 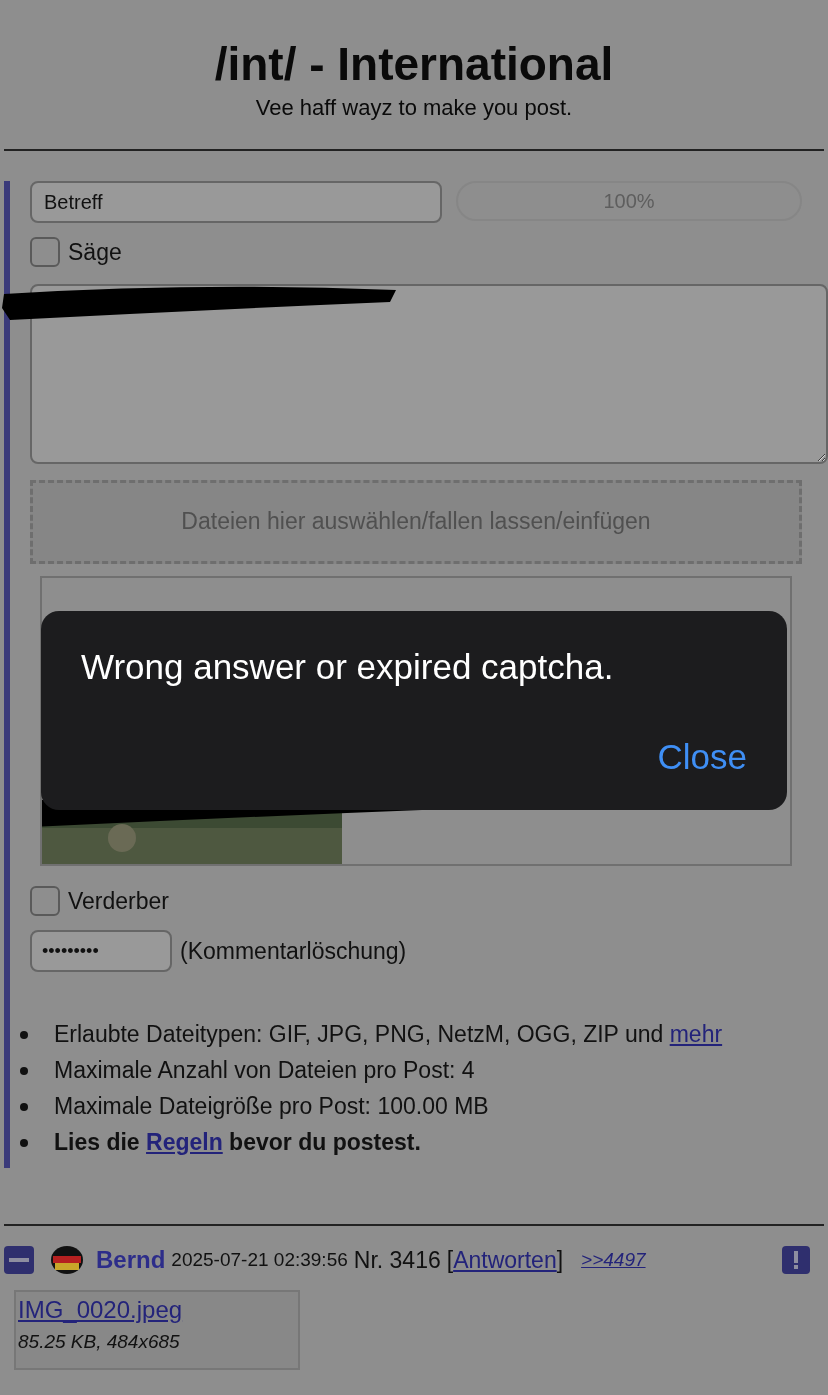 I want to click on password-label: (Kommentarlöschung), so click(x=293, y=951).